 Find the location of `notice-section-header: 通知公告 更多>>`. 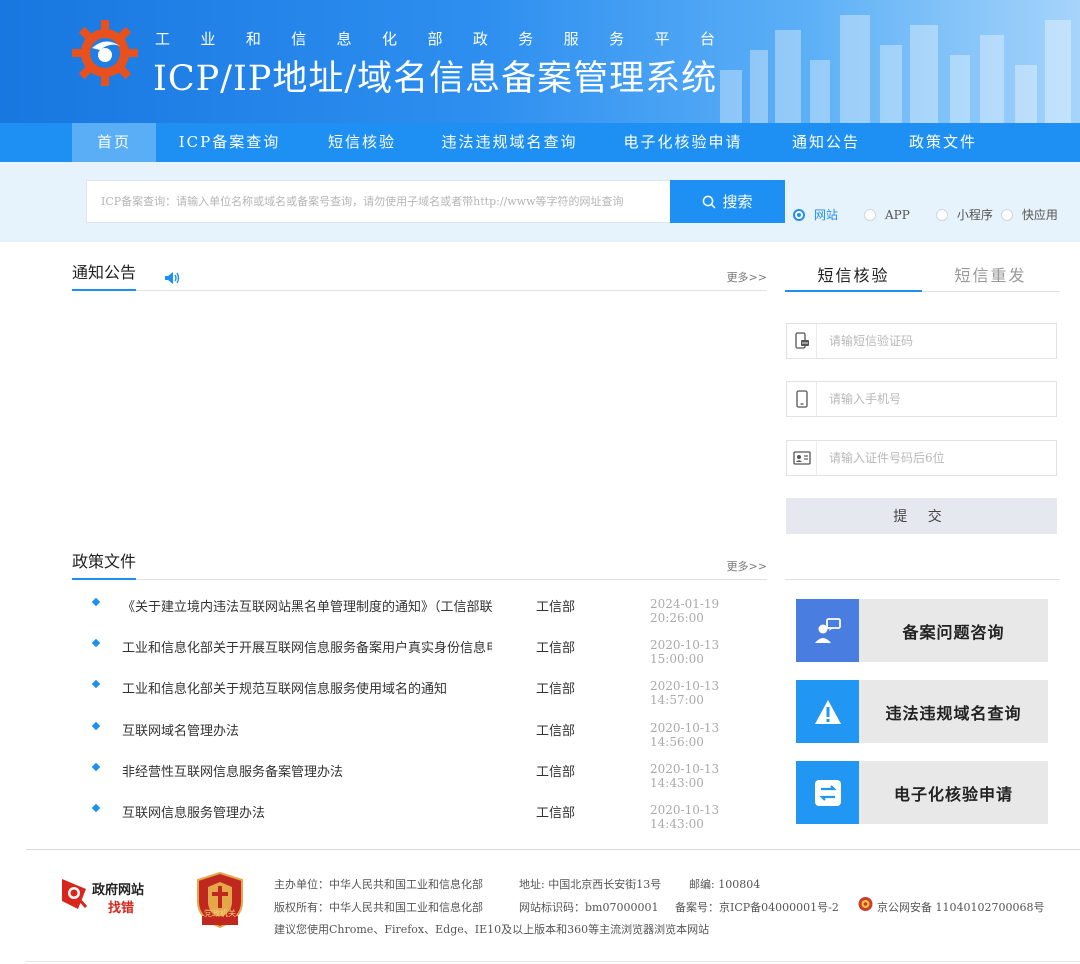

notice-section-header: 通知公告 更多>> is located at coordinates (419, 276).